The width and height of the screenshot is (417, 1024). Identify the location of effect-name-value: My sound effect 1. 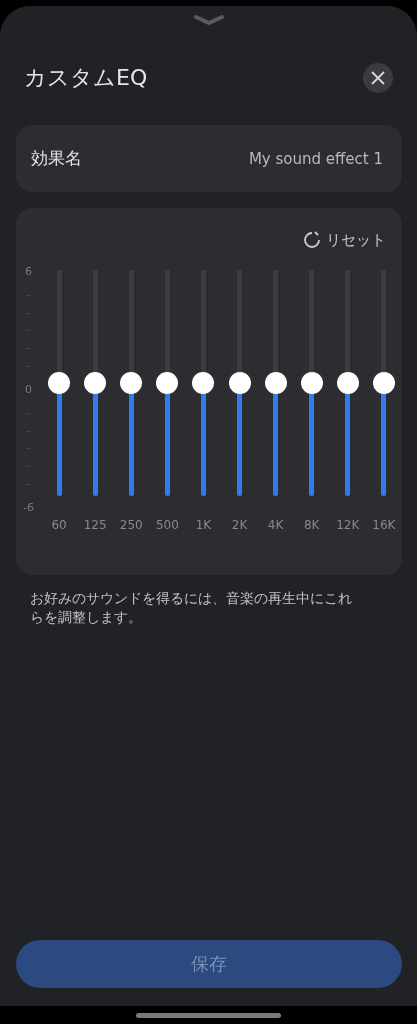
(315, 158).